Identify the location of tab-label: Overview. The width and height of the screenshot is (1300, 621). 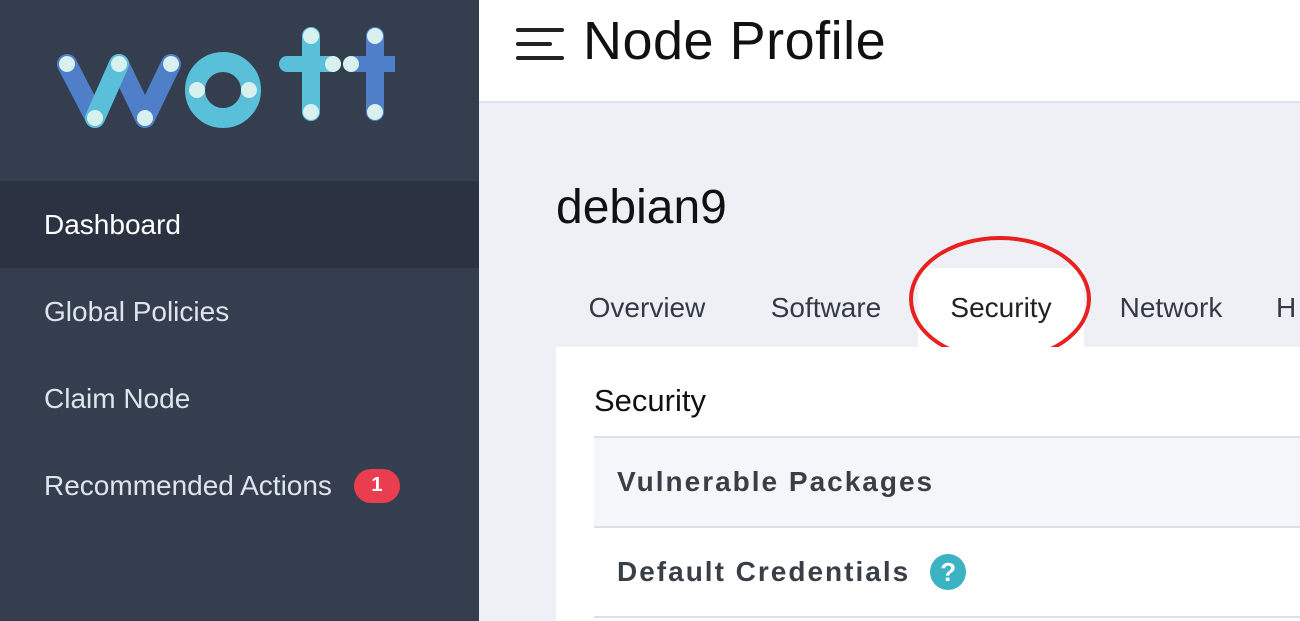
(647, 307).